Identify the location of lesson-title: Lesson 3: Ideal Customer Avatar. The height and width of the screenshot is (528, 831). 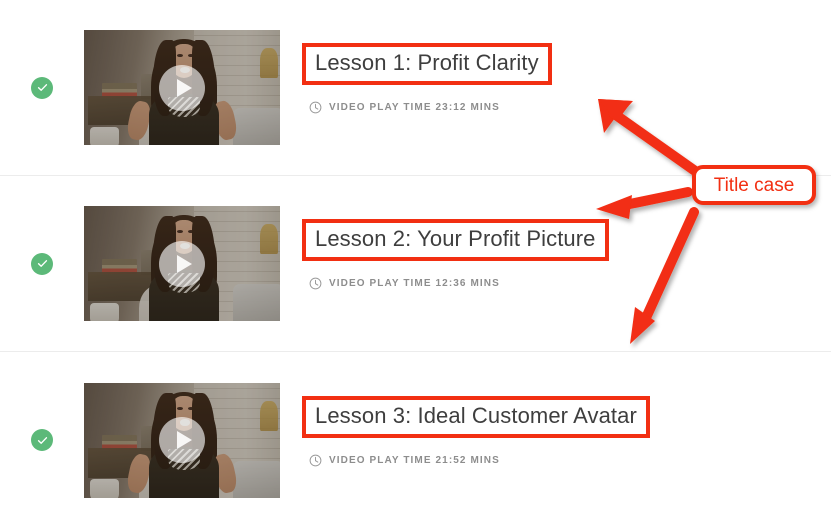
(476, 416).